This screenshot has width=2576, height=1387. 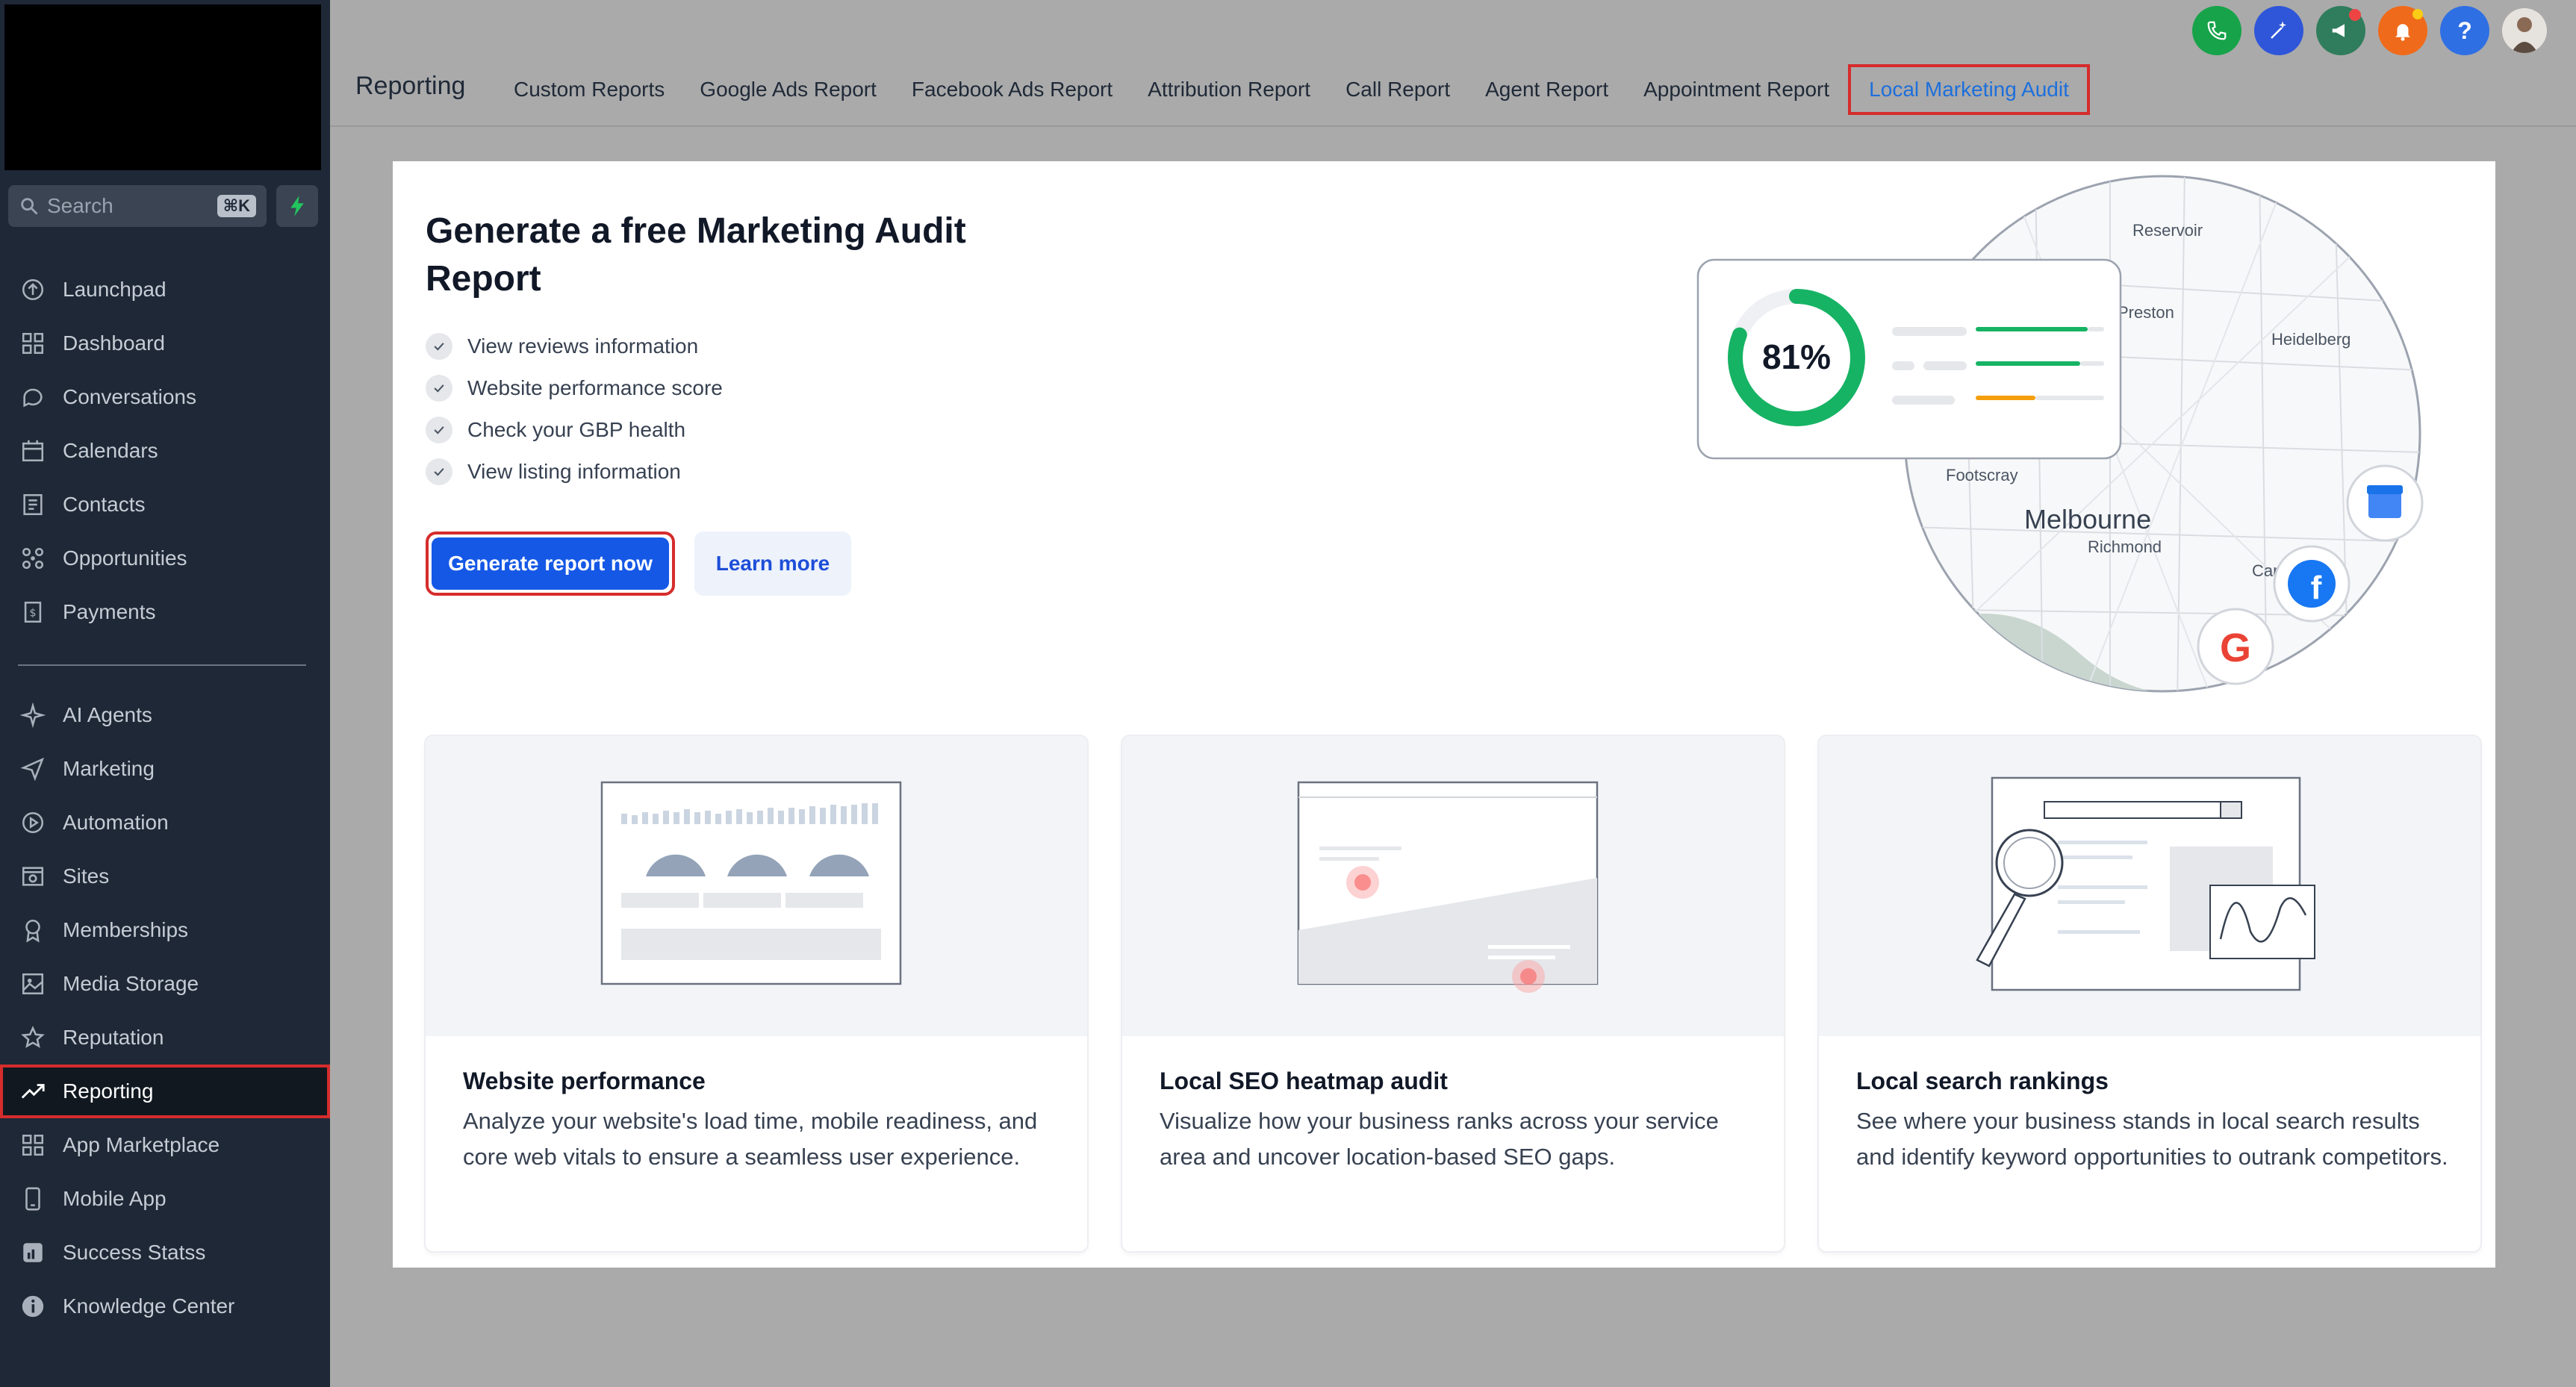 What do you see at coordinates (2278, 31) in the screenshot?
I see `ai-assist-button` at bounding box center [2278, 31].